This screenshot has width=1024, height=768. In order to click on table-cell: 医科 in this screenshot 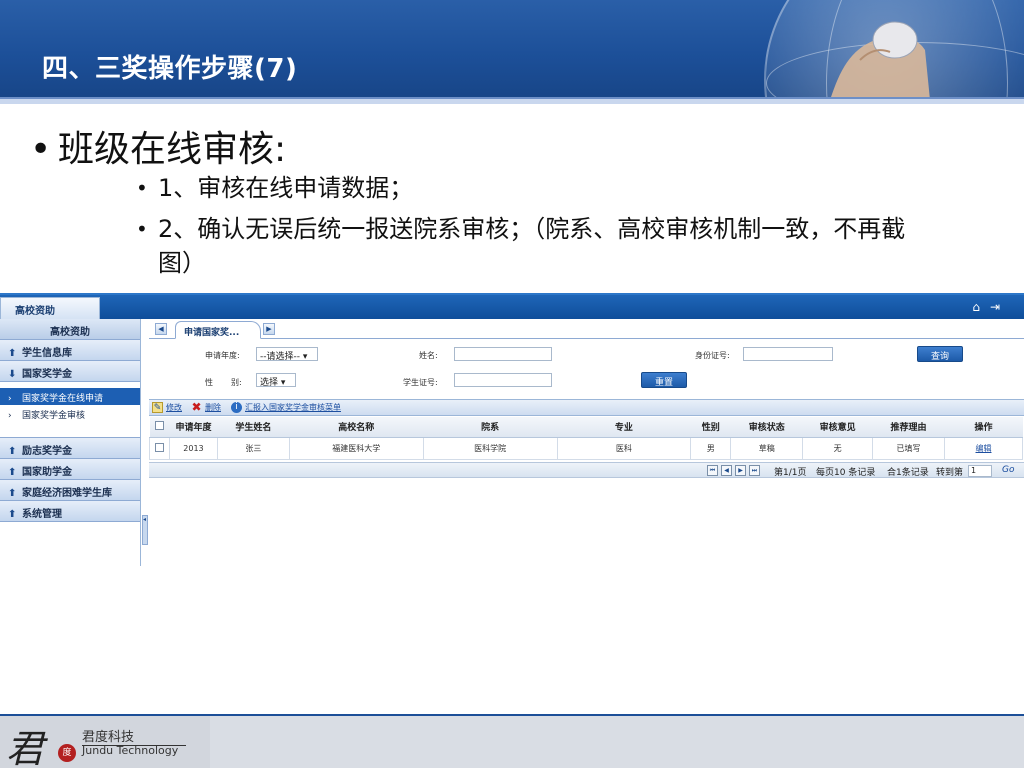, I will do `click(624, 448)`.